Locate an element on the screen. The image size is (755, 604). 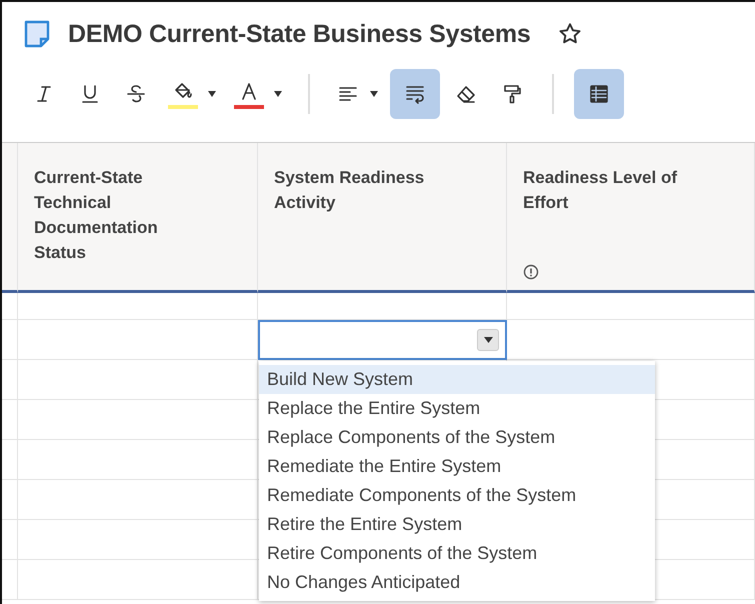
grid-button is located at coordinates (599, 94).